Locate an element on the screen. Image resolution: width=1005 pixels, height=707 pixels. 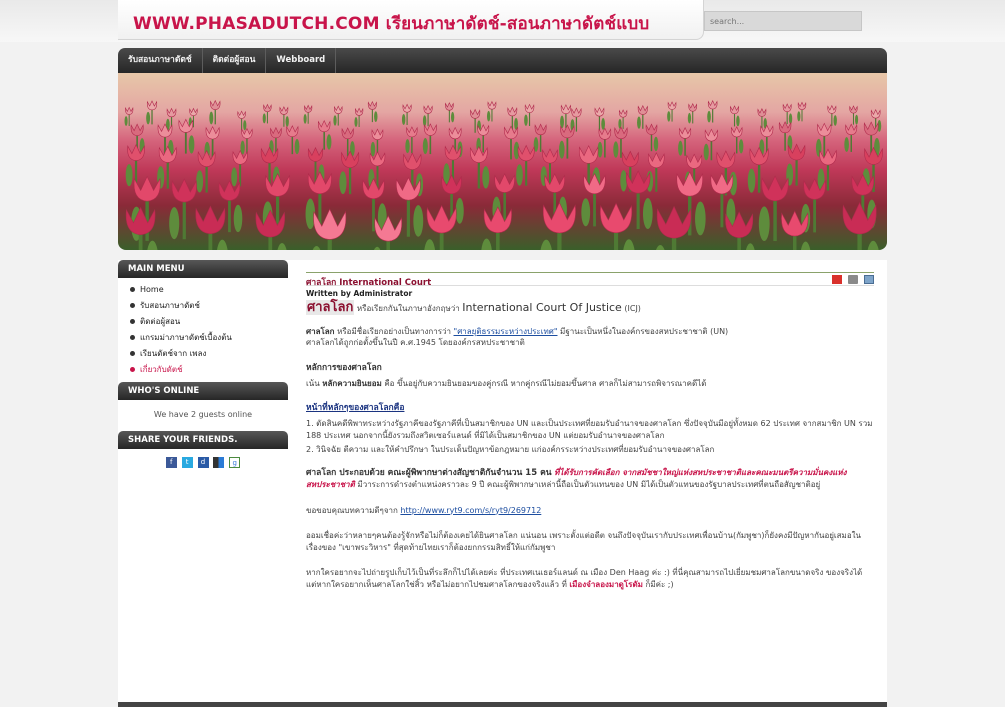
menu-item-learn-from-songs: เรียนดัตช์จาก เพลง is located at coordinates (209, 354).